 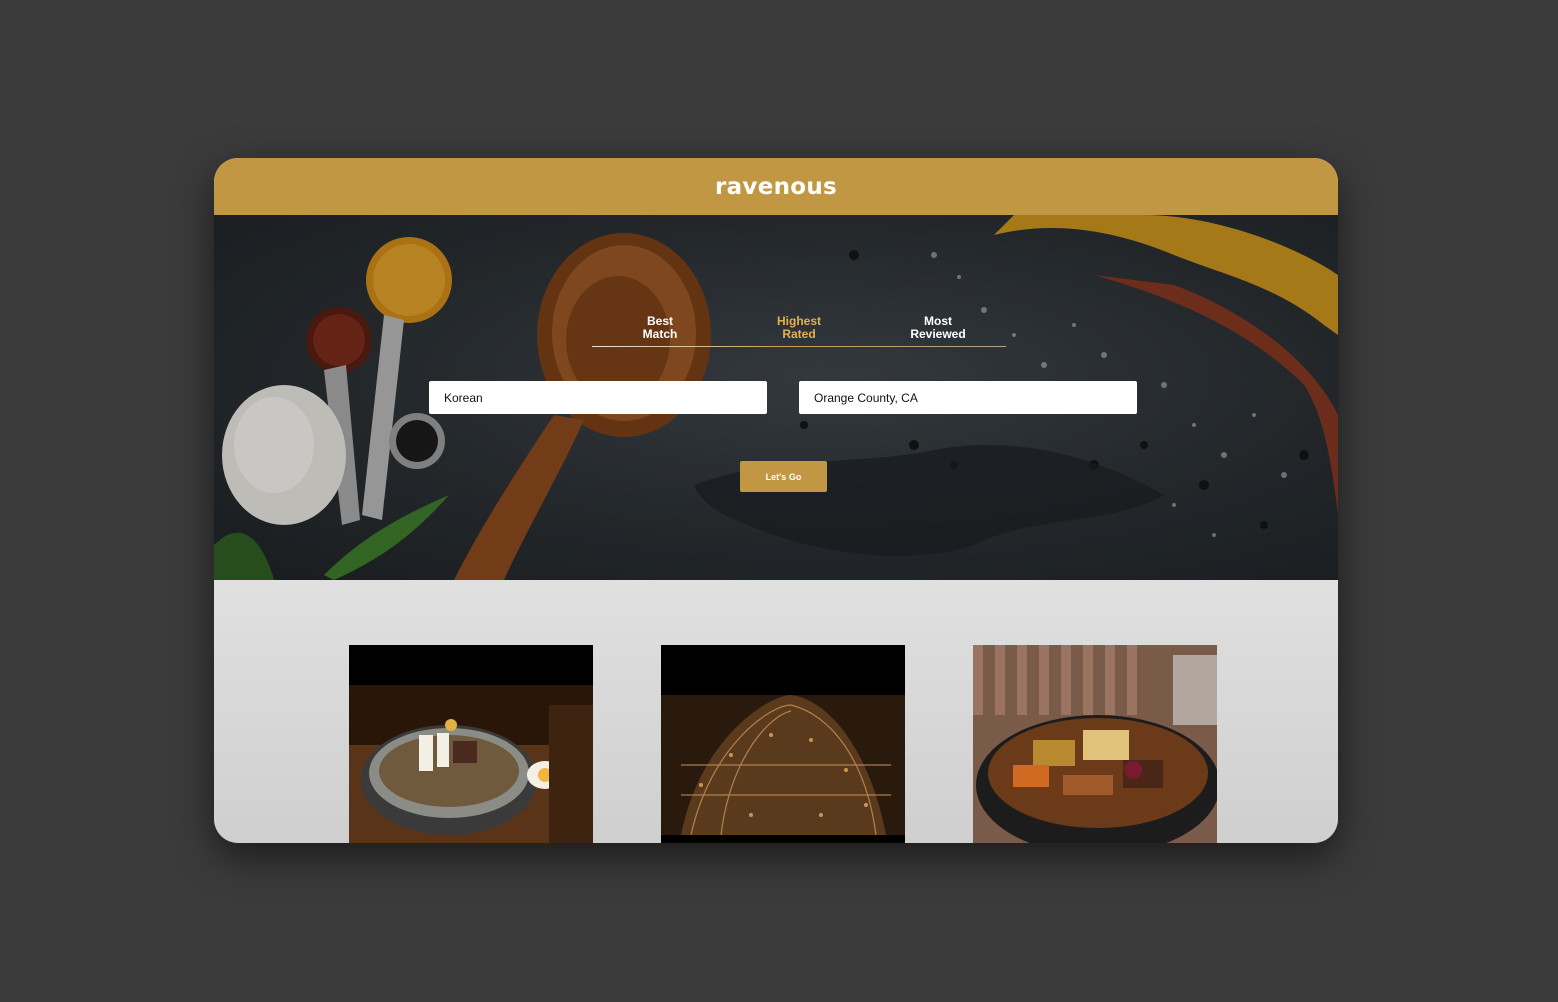 What do you see at coordinates (598, 397) in the screenshot?
I see `search-term-input` at bounding box center [598, 397].